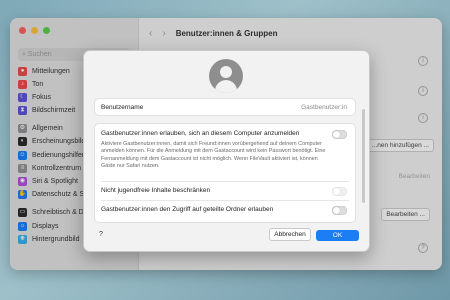 The height and width of the screenshot is (300, 450). Describe the element at coordinates (101, 235) in the screenshot. I see `help-button: ?` at that location.